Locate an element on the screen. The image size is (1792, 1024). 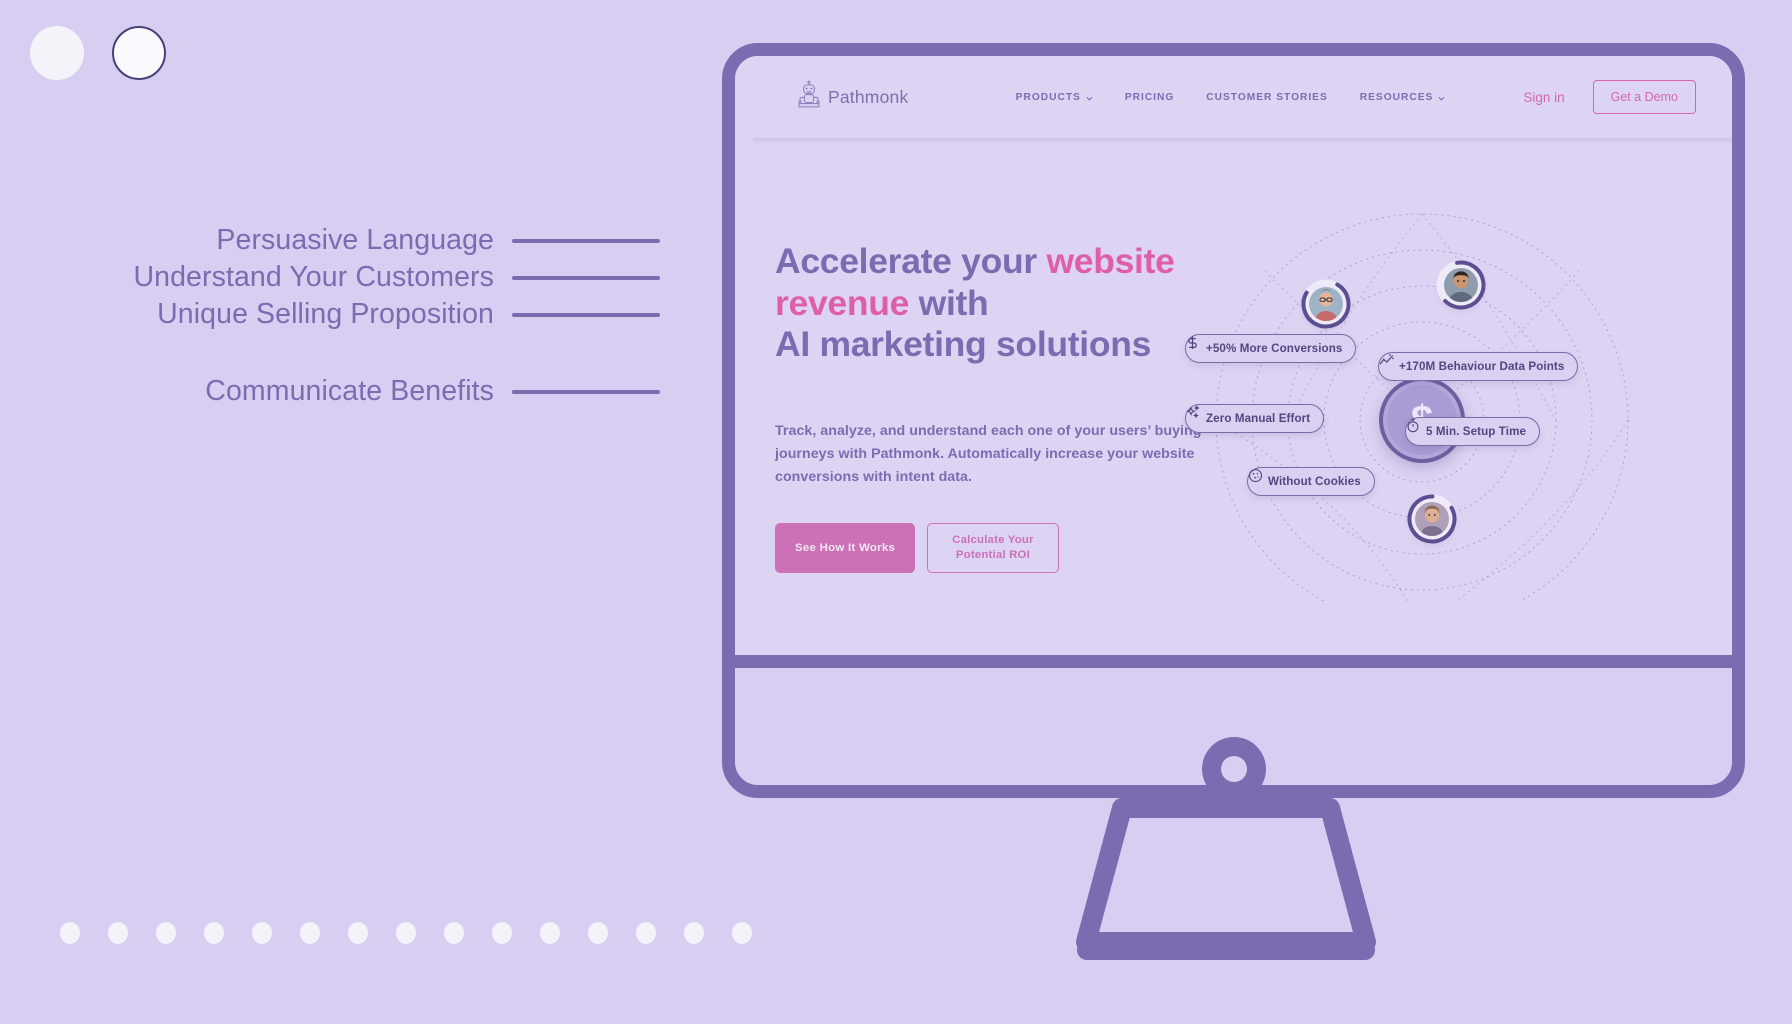
get-a-demo-button: Get a Demo is located at coordinates (1644, 97).